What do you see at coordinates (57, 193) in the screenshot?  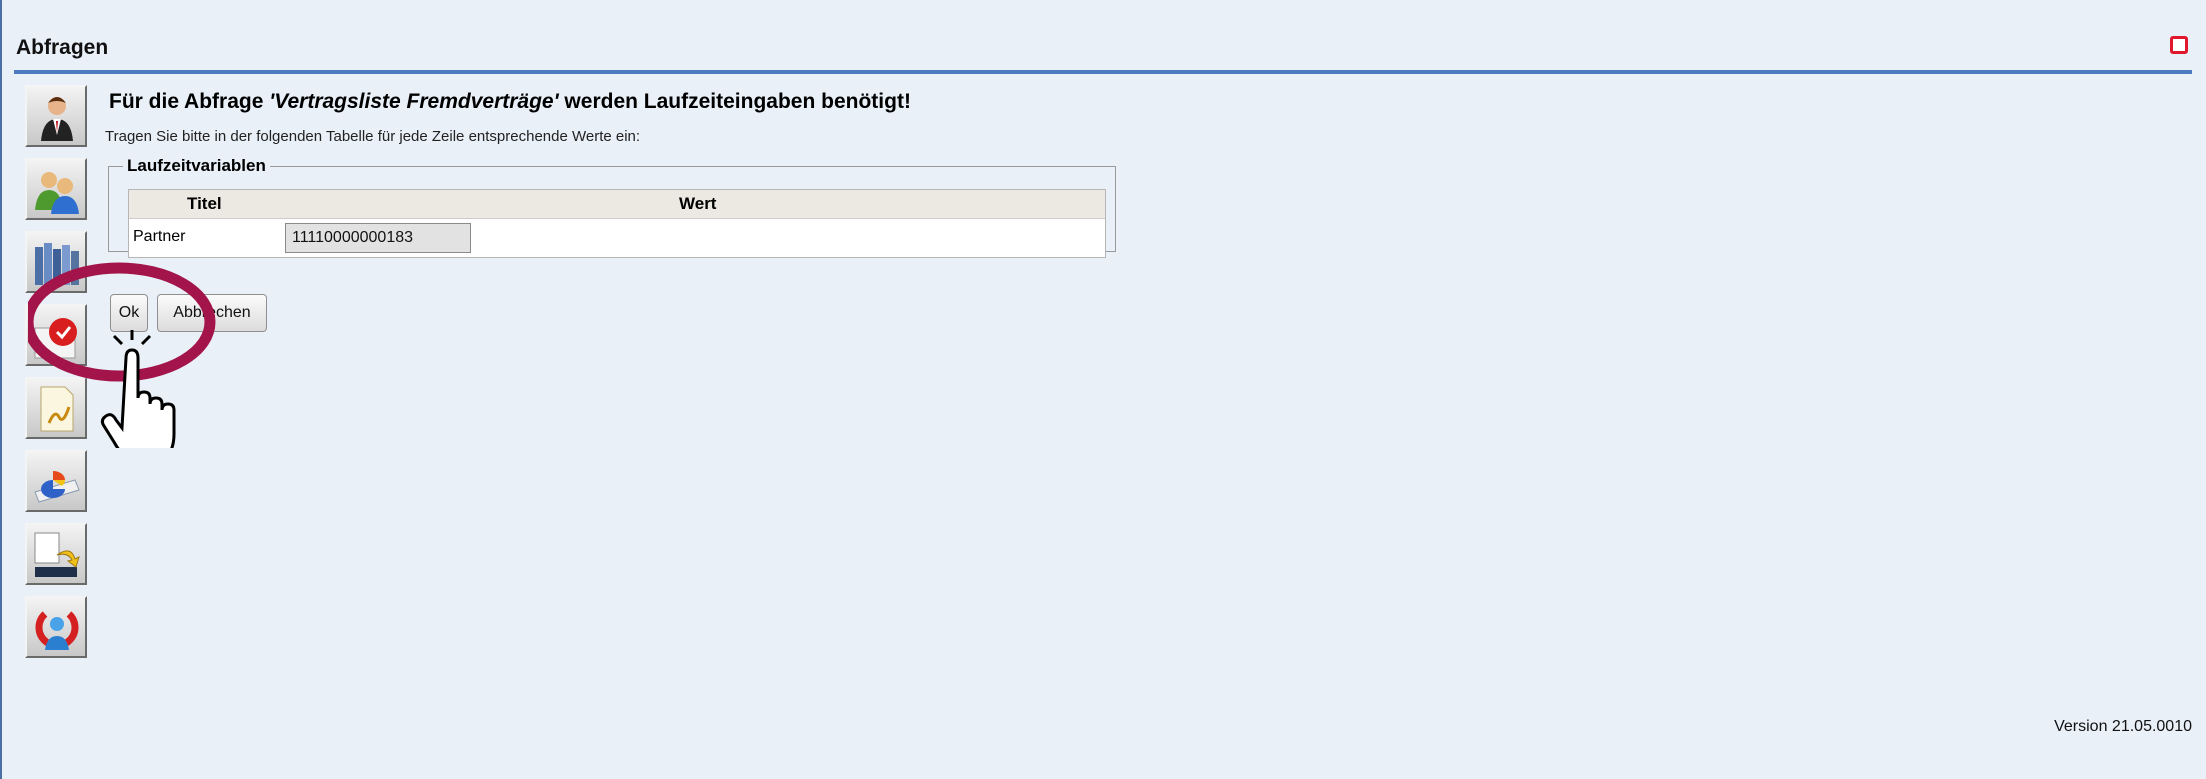 I see `users-group-icon` at bounding box center [57, 193].